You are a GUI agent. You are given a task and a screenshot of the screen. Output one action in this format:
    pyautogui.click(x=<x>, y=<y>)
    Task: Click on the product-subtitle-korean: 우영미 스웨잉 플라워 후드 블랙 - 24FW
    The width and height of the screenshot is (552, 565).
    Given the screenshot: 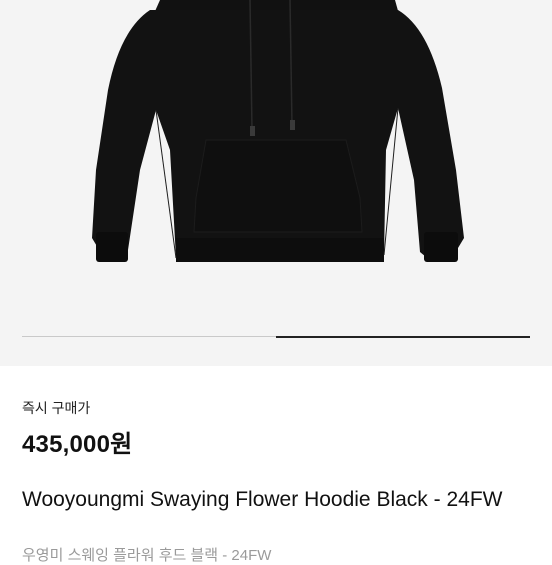 What is the action you would take?
    pyautogui.click(x=147, y=555)
    